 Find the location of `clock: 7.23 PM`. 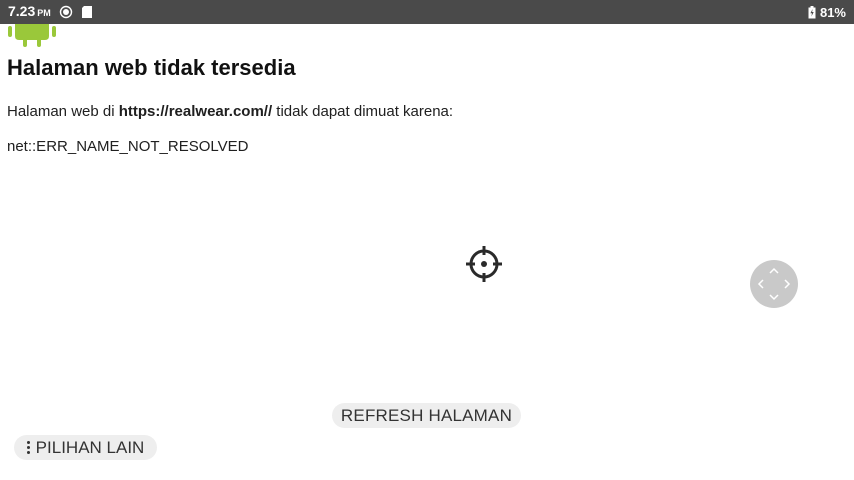

clock: 7.23 PM is located at coordinates (29, 12).